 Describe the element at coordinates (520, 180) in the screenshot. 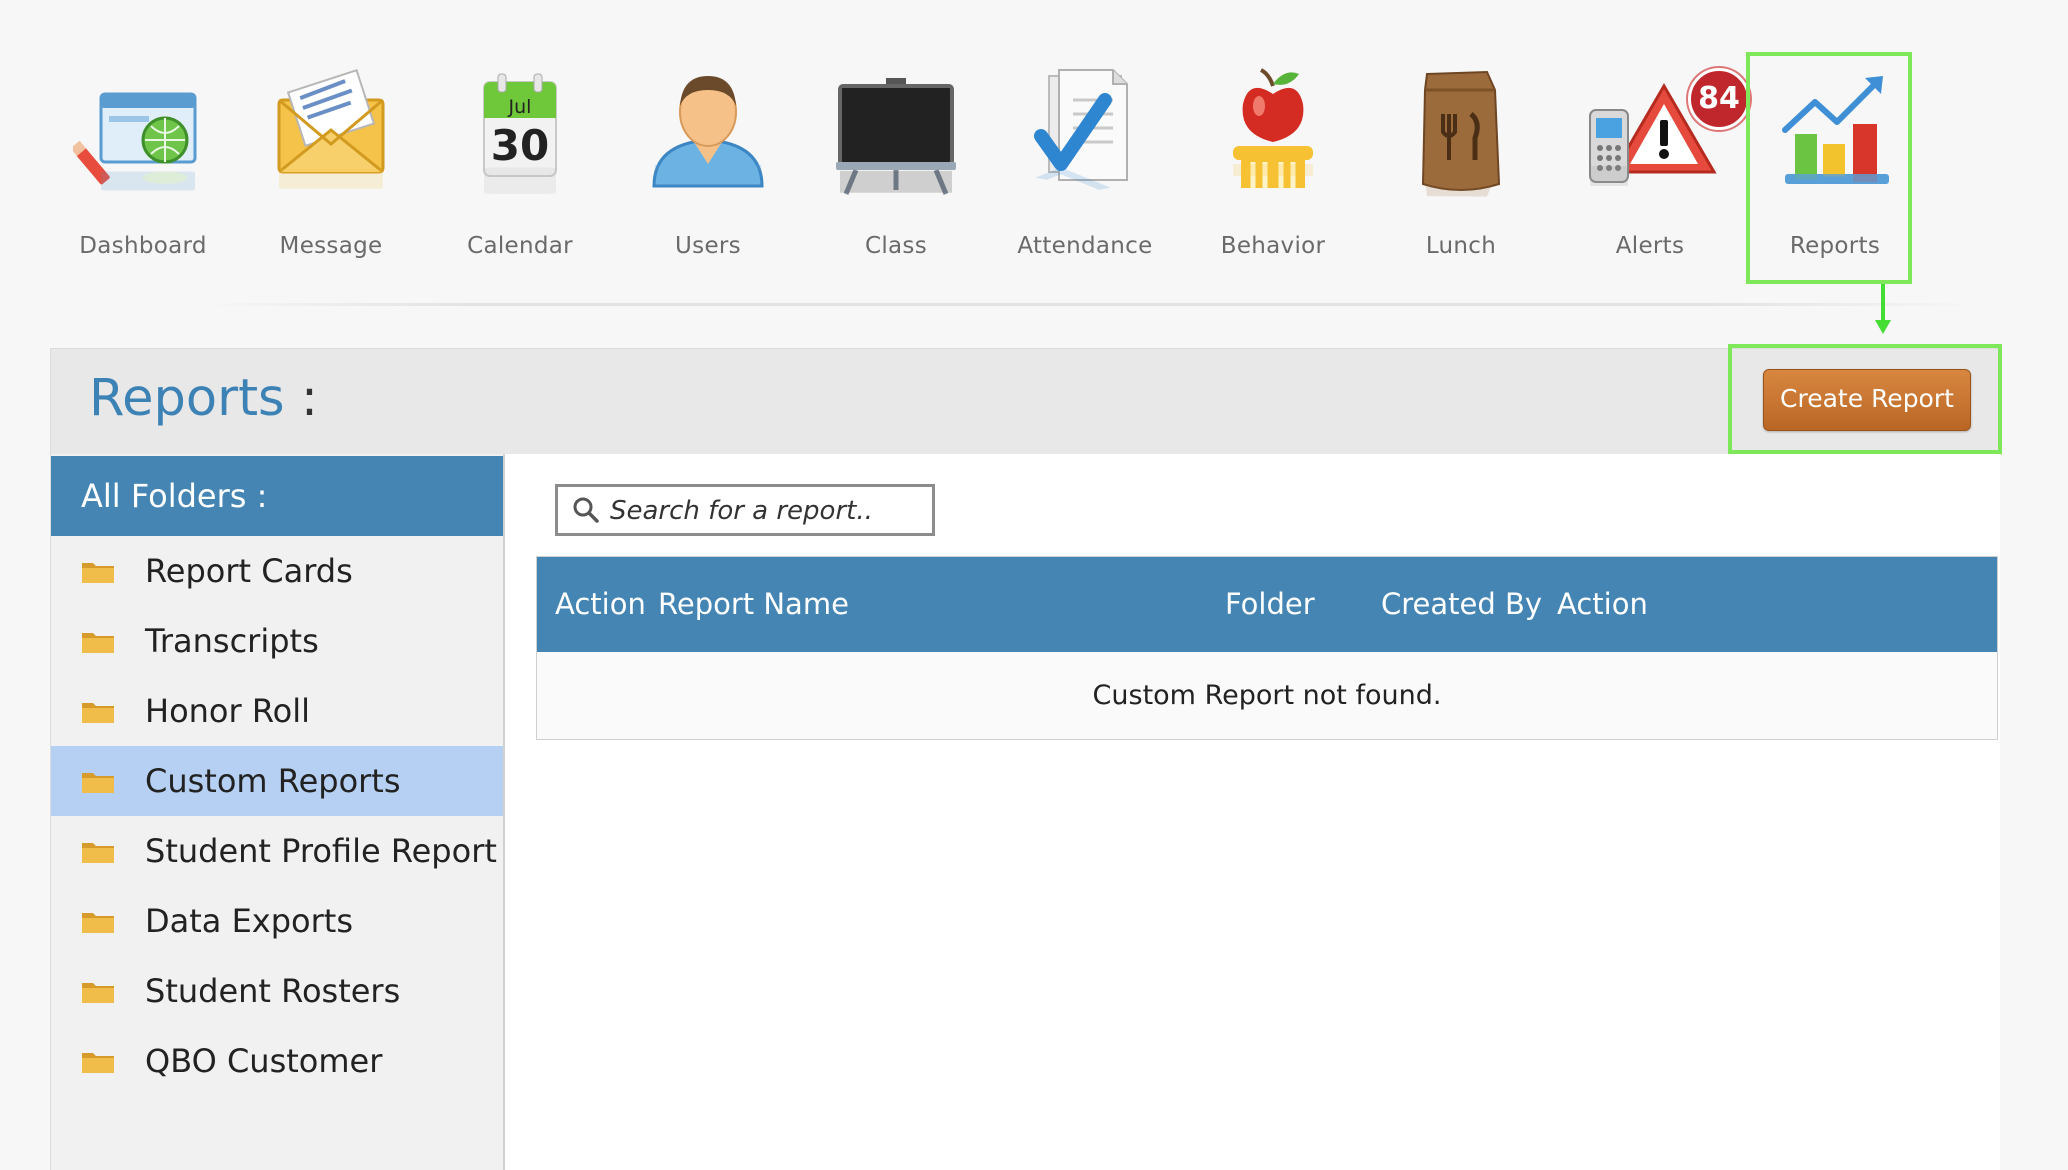

I see `calendar-icon-reflection` at that location.